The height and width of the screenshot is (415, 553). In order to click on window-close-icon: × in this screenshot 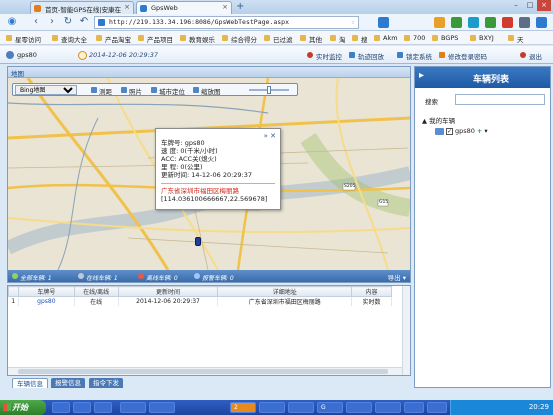, I will do `click(544, 5)`.